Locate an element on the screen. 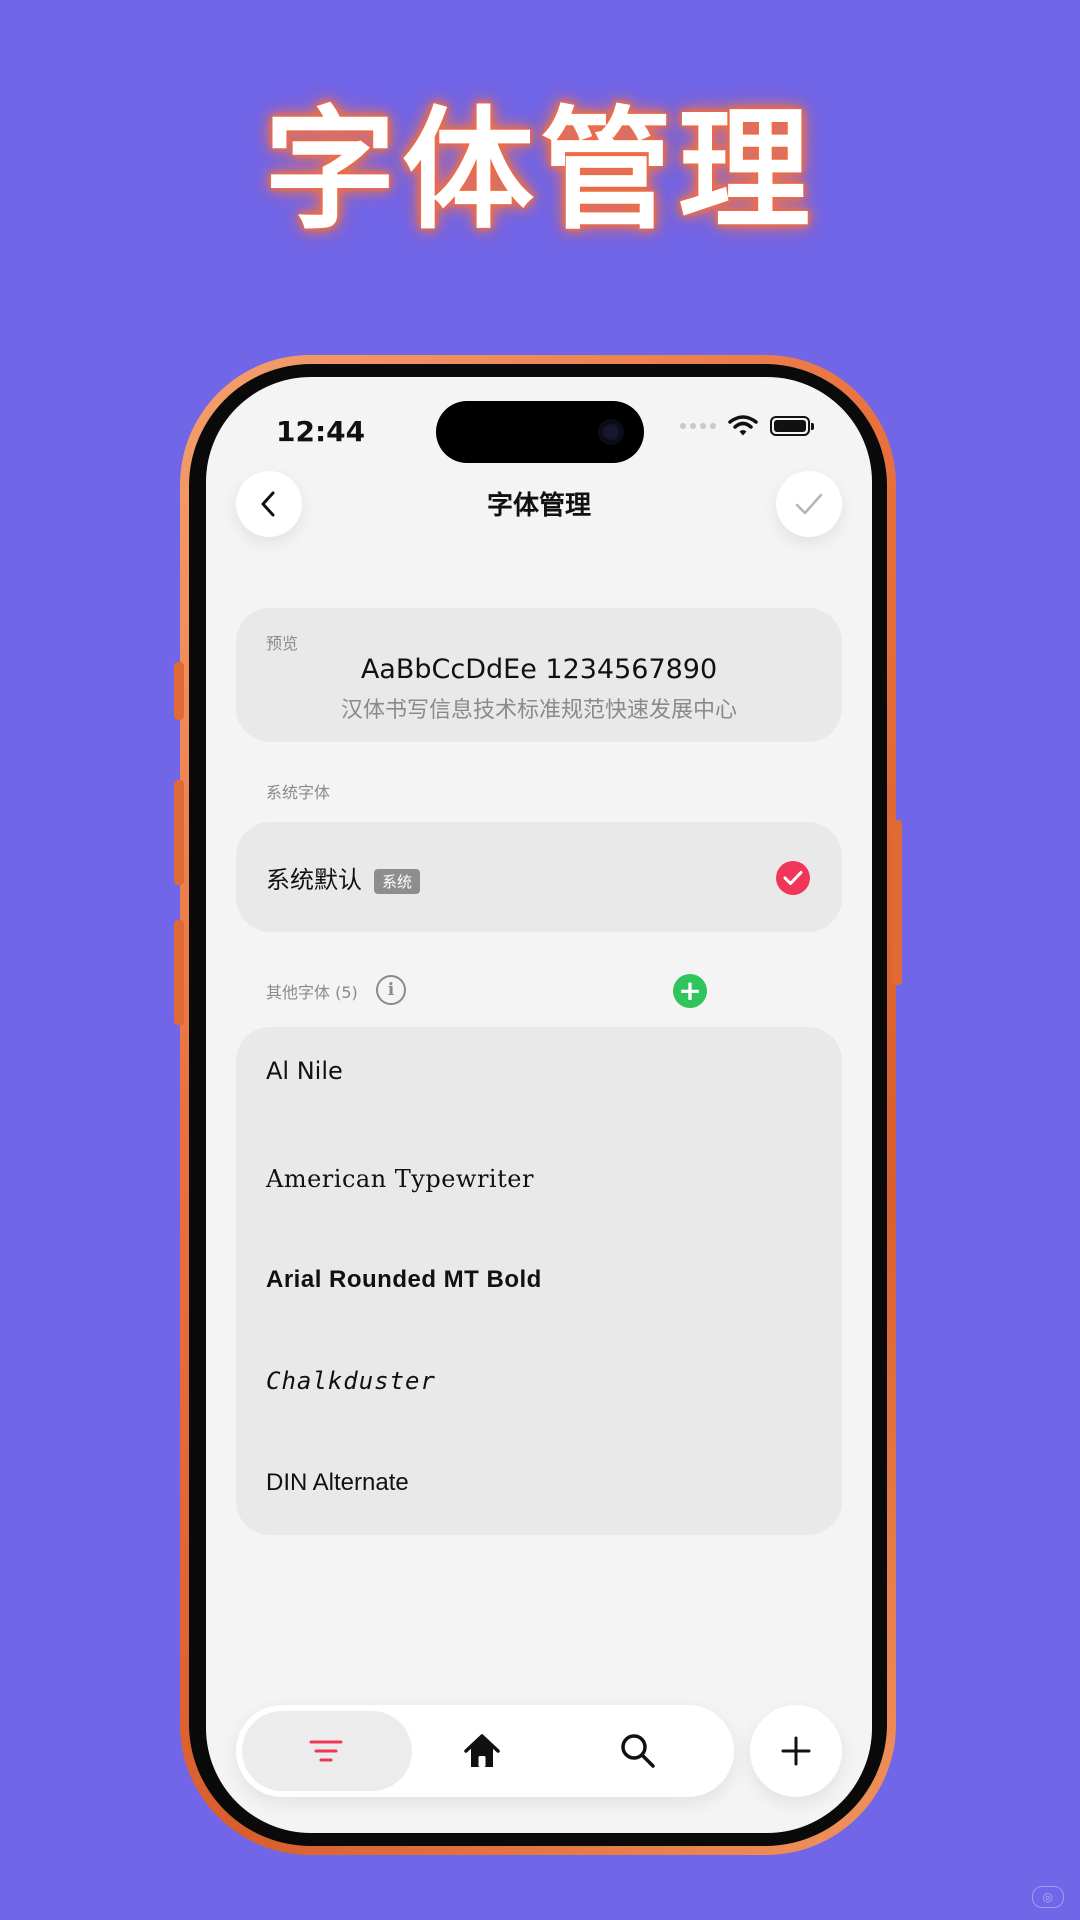 Image resolution: width=1080 pixels, height=1920 pixels. status-time: 12:44 is located at coordinates (321, 431).